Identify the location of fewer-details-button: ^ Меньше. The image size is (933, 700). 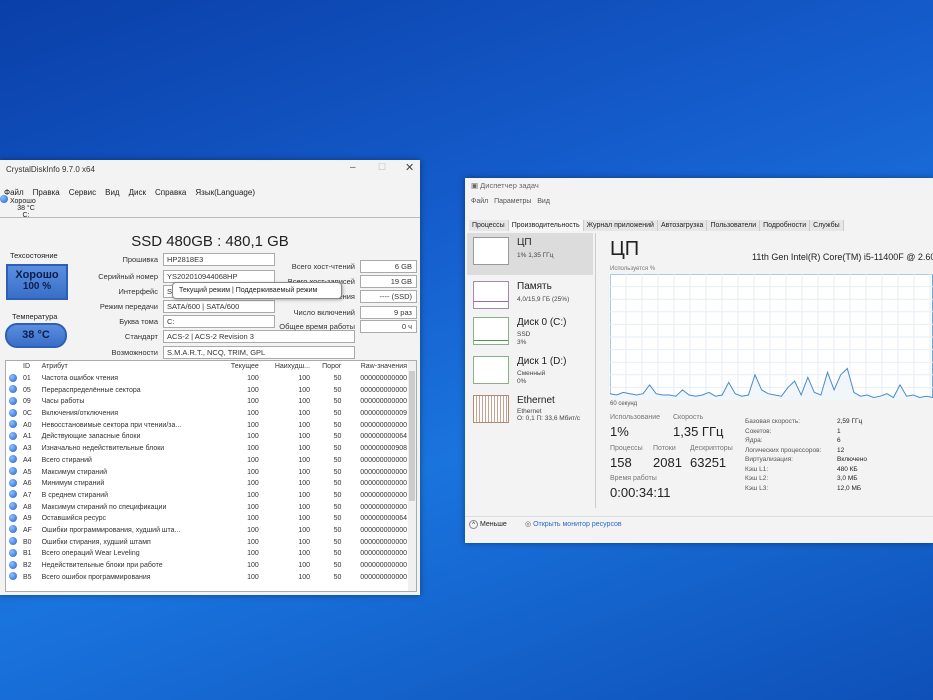
(488, 524).